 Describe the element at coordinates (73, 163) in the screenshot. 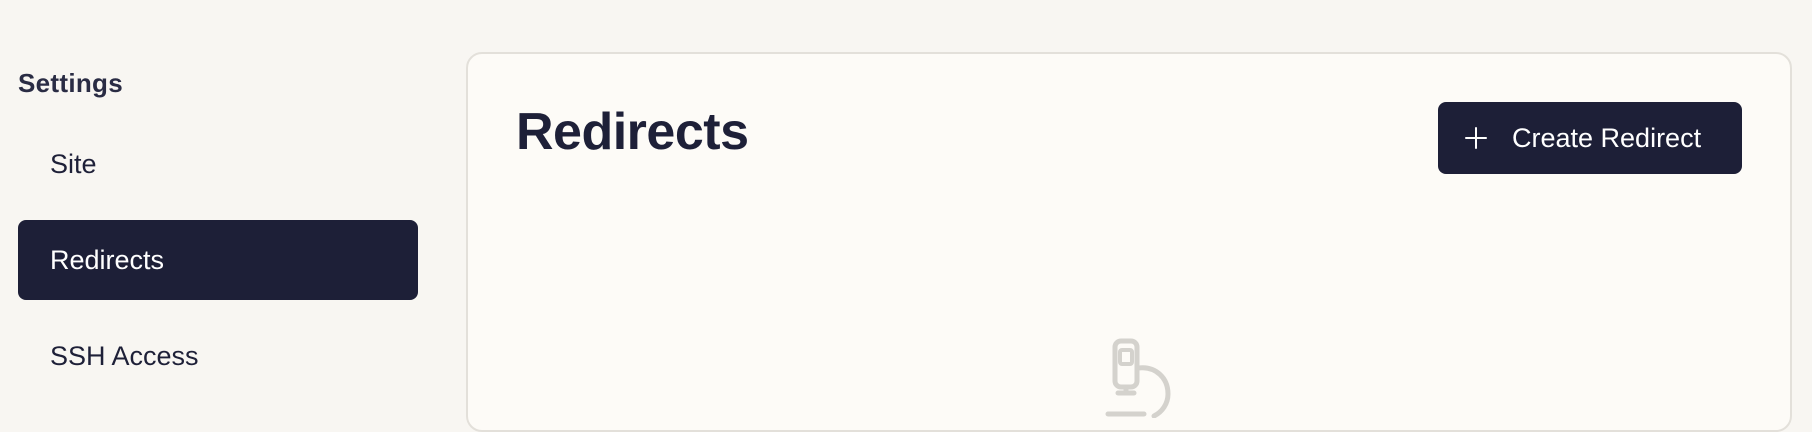

I see `sidebar-item-label: Site` at that location.